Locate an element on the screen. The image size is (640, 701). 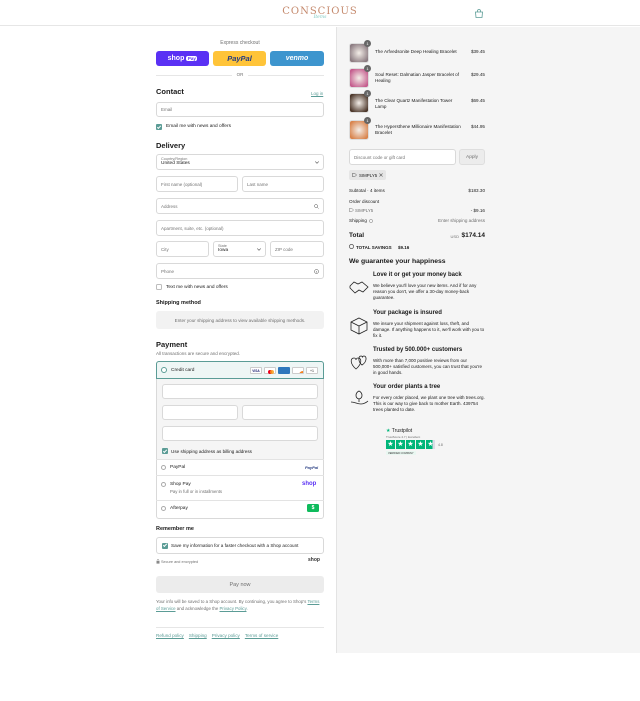
card-expiry-field is located at coordinates (200, 412).